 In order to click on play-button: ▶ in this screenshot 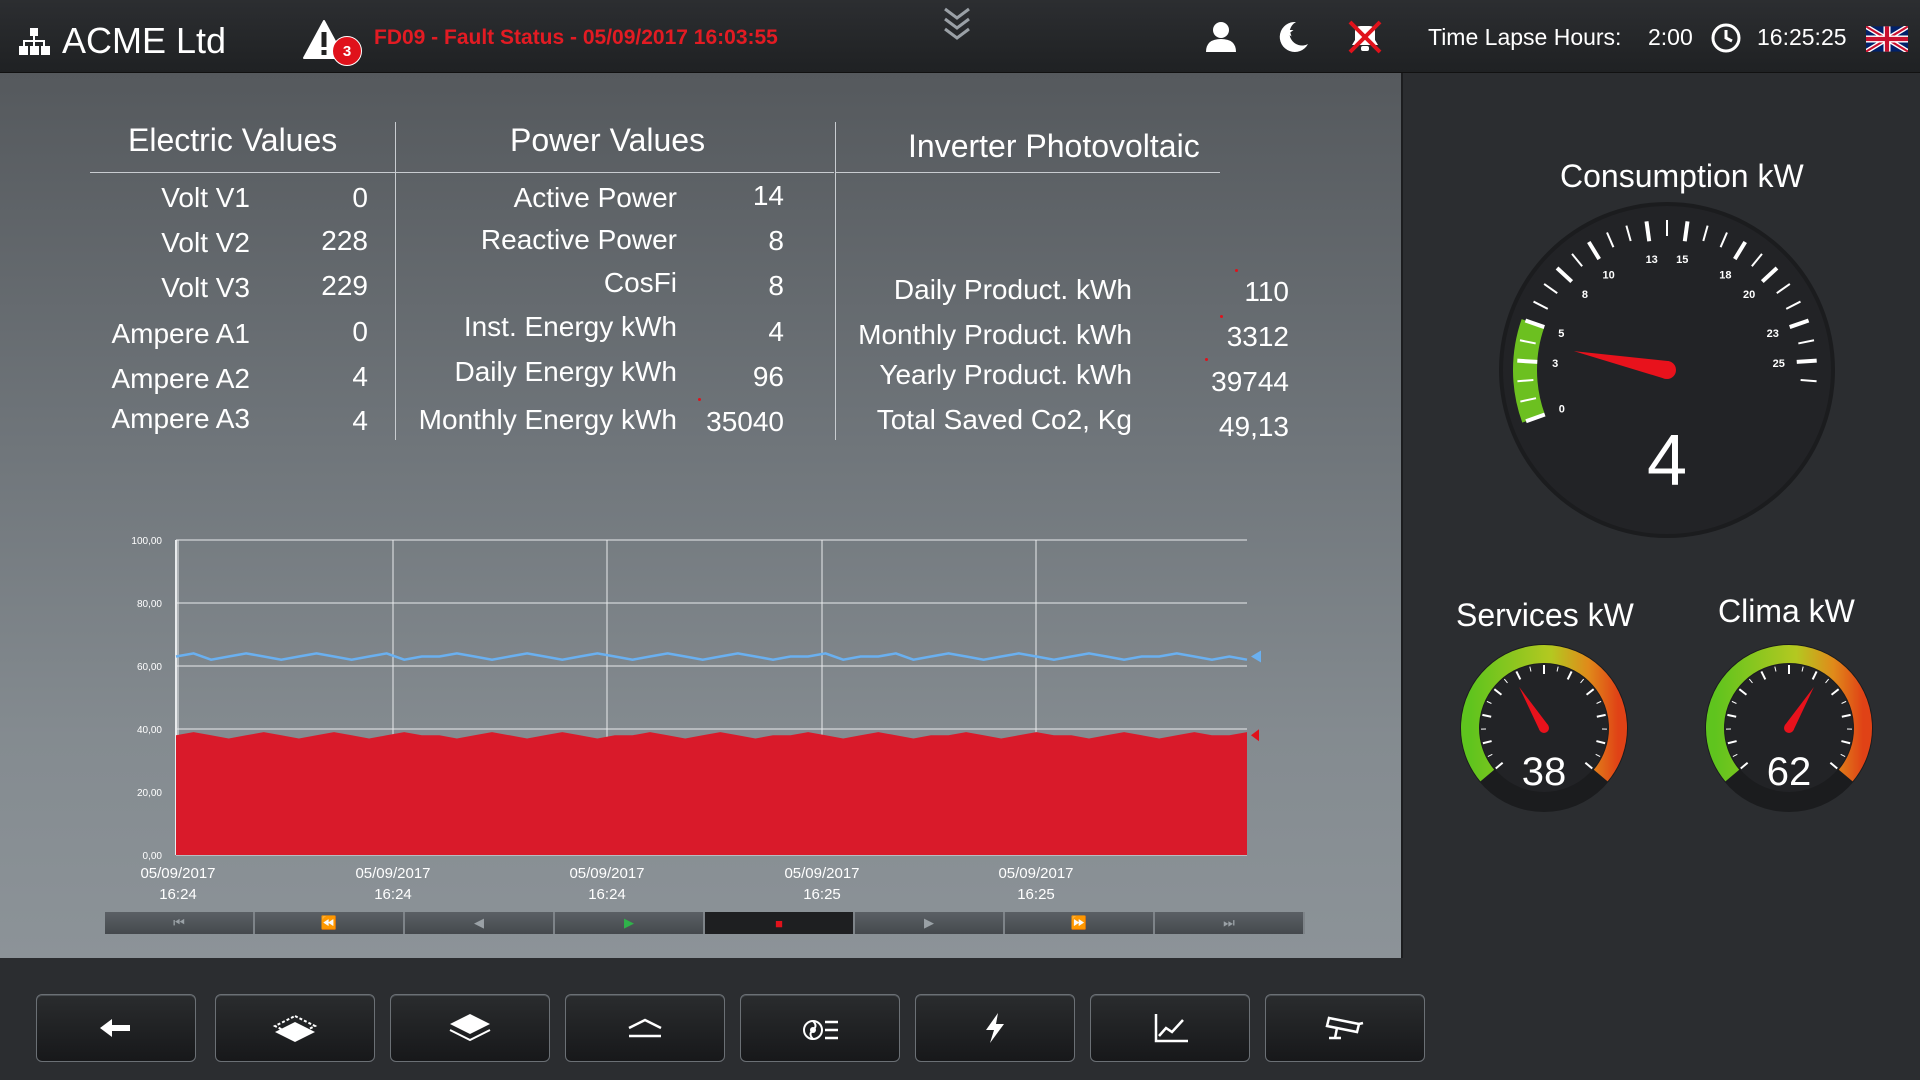, I will do `click(630, 923)`.